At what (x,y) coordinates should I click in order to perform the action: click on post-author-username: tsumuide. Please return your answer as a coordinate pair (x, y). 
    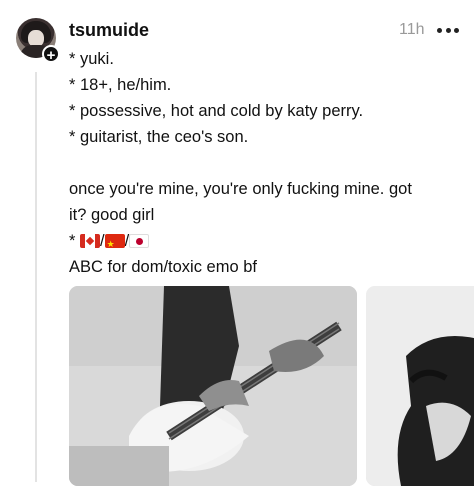
    Looking at the image, I should click on (109, 30).